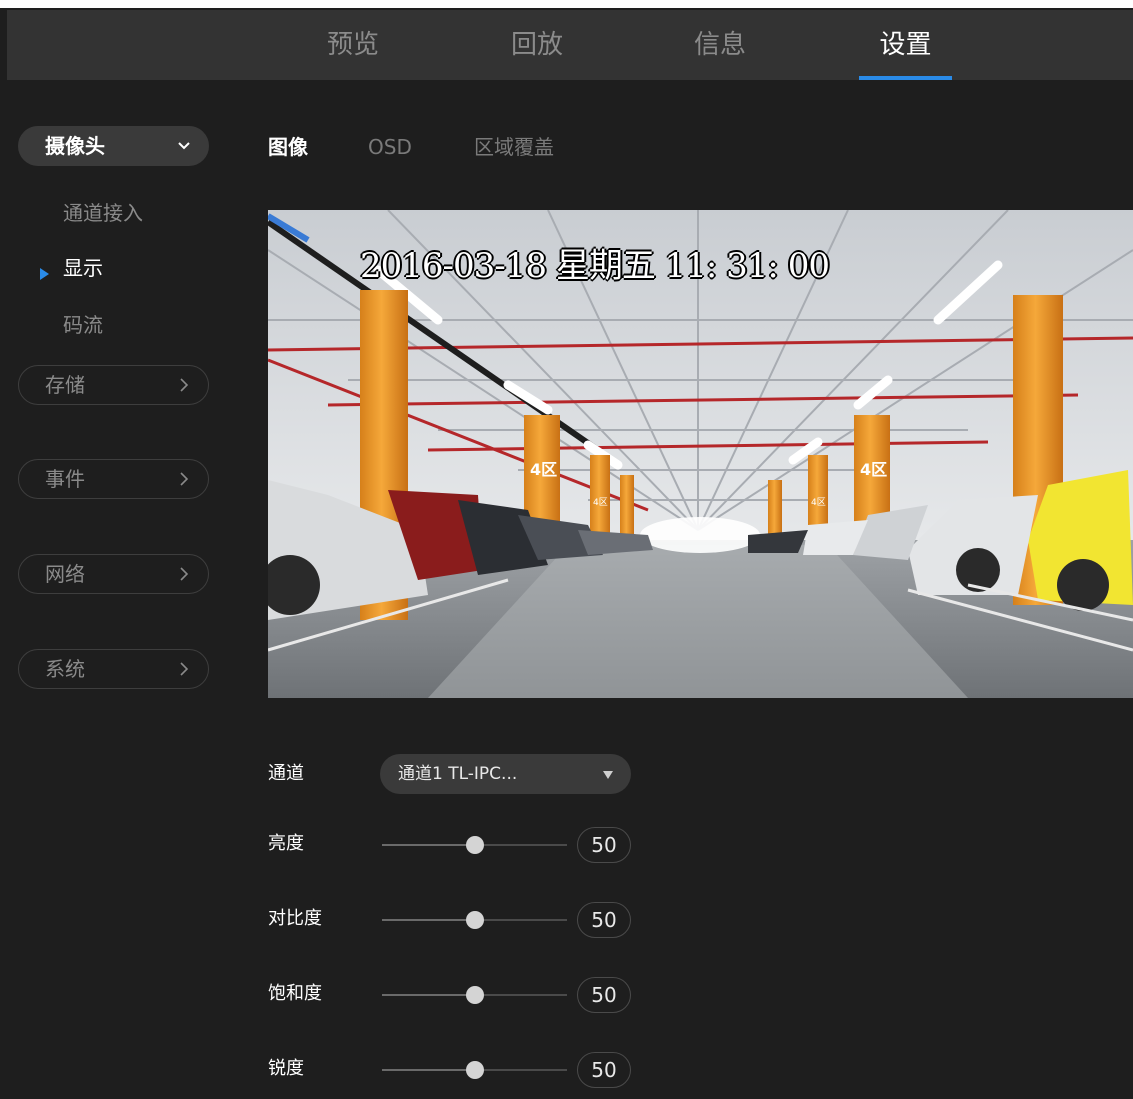  Describe the element at coordinates (537, 45) in the screenshot. I see `tab-playback: 回放` at that location.